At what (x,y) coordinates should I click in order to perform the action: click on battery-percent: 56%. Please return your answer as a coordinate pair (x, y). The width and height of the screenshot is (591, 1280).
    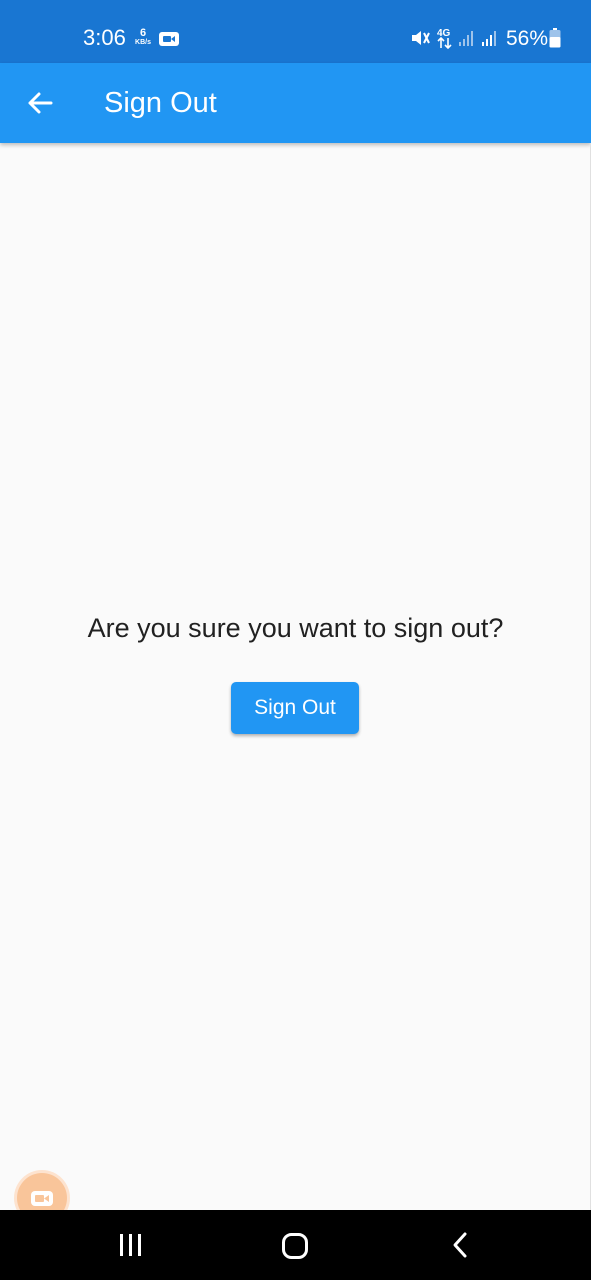
    Looking at the image, I should click on (527, 38).